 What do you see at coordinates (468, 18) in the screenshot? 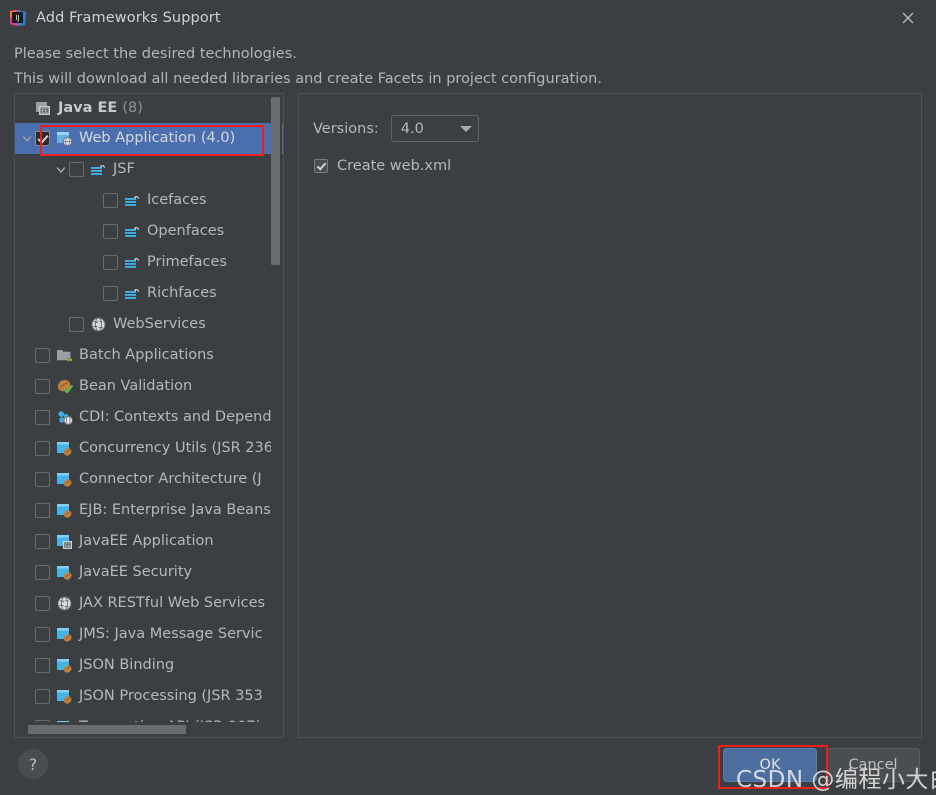
I see `window-titlebar: IJ Add Frameworks Support` at bounding box center [468, 18].